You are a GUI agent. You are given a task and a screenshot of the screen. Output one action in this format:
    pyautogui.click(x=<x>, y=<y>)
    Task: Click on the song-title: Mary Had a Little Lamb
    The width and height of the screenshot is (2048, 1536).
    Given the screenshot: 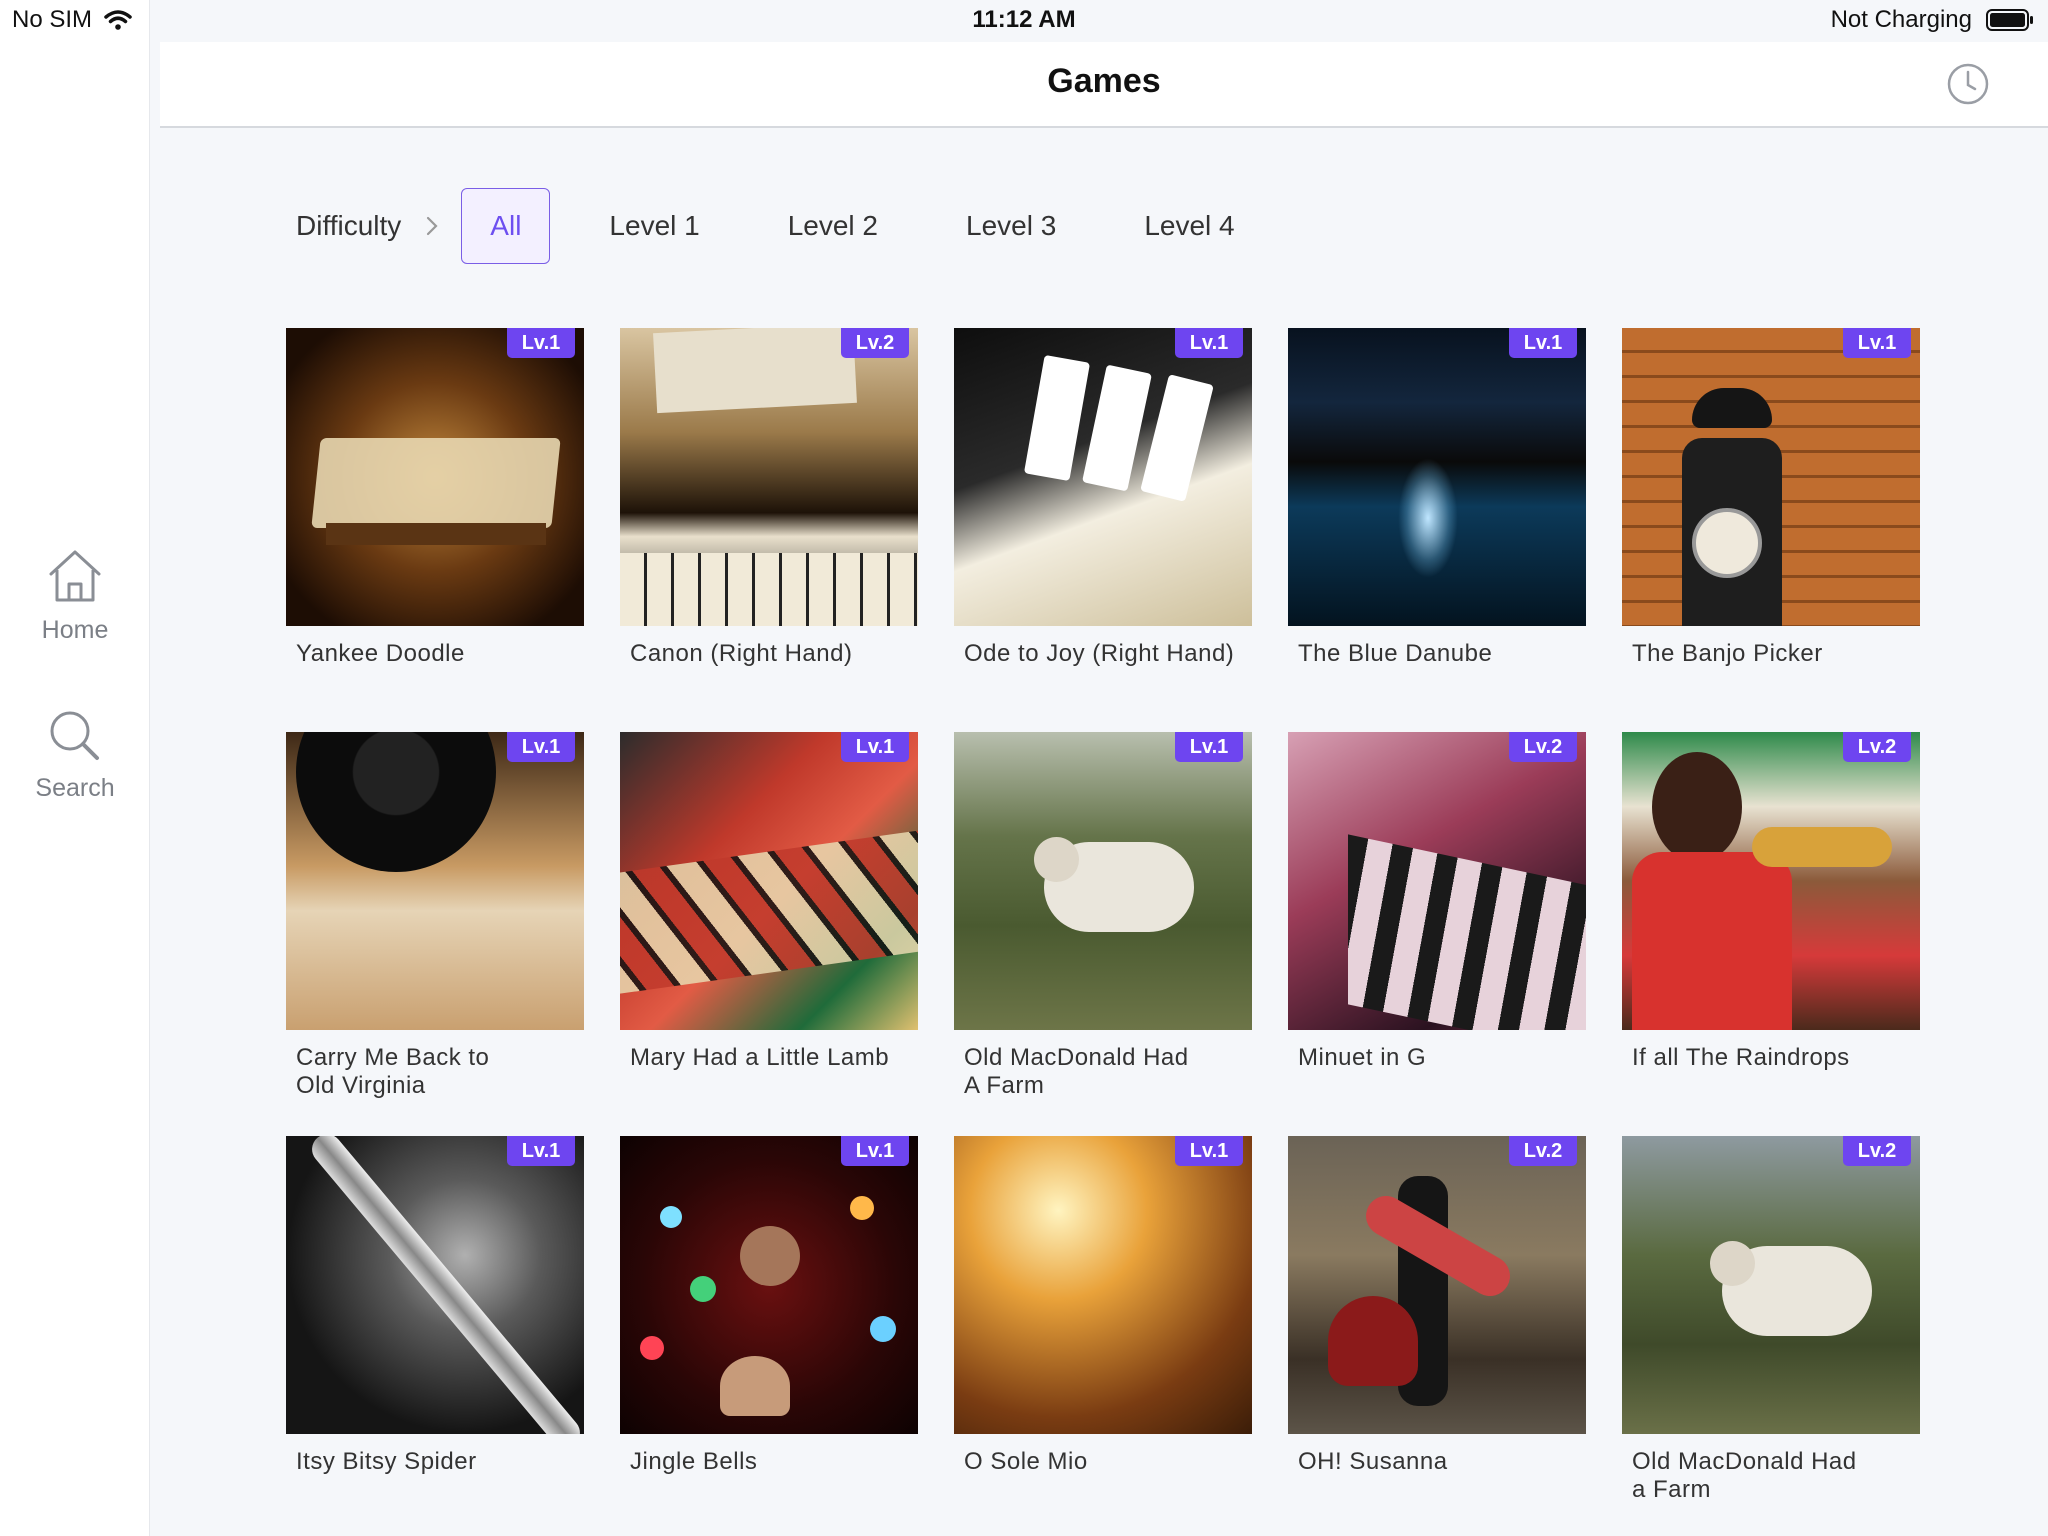 What is the action you would take?
    pyautogui.click(x=760, y=1057)
    